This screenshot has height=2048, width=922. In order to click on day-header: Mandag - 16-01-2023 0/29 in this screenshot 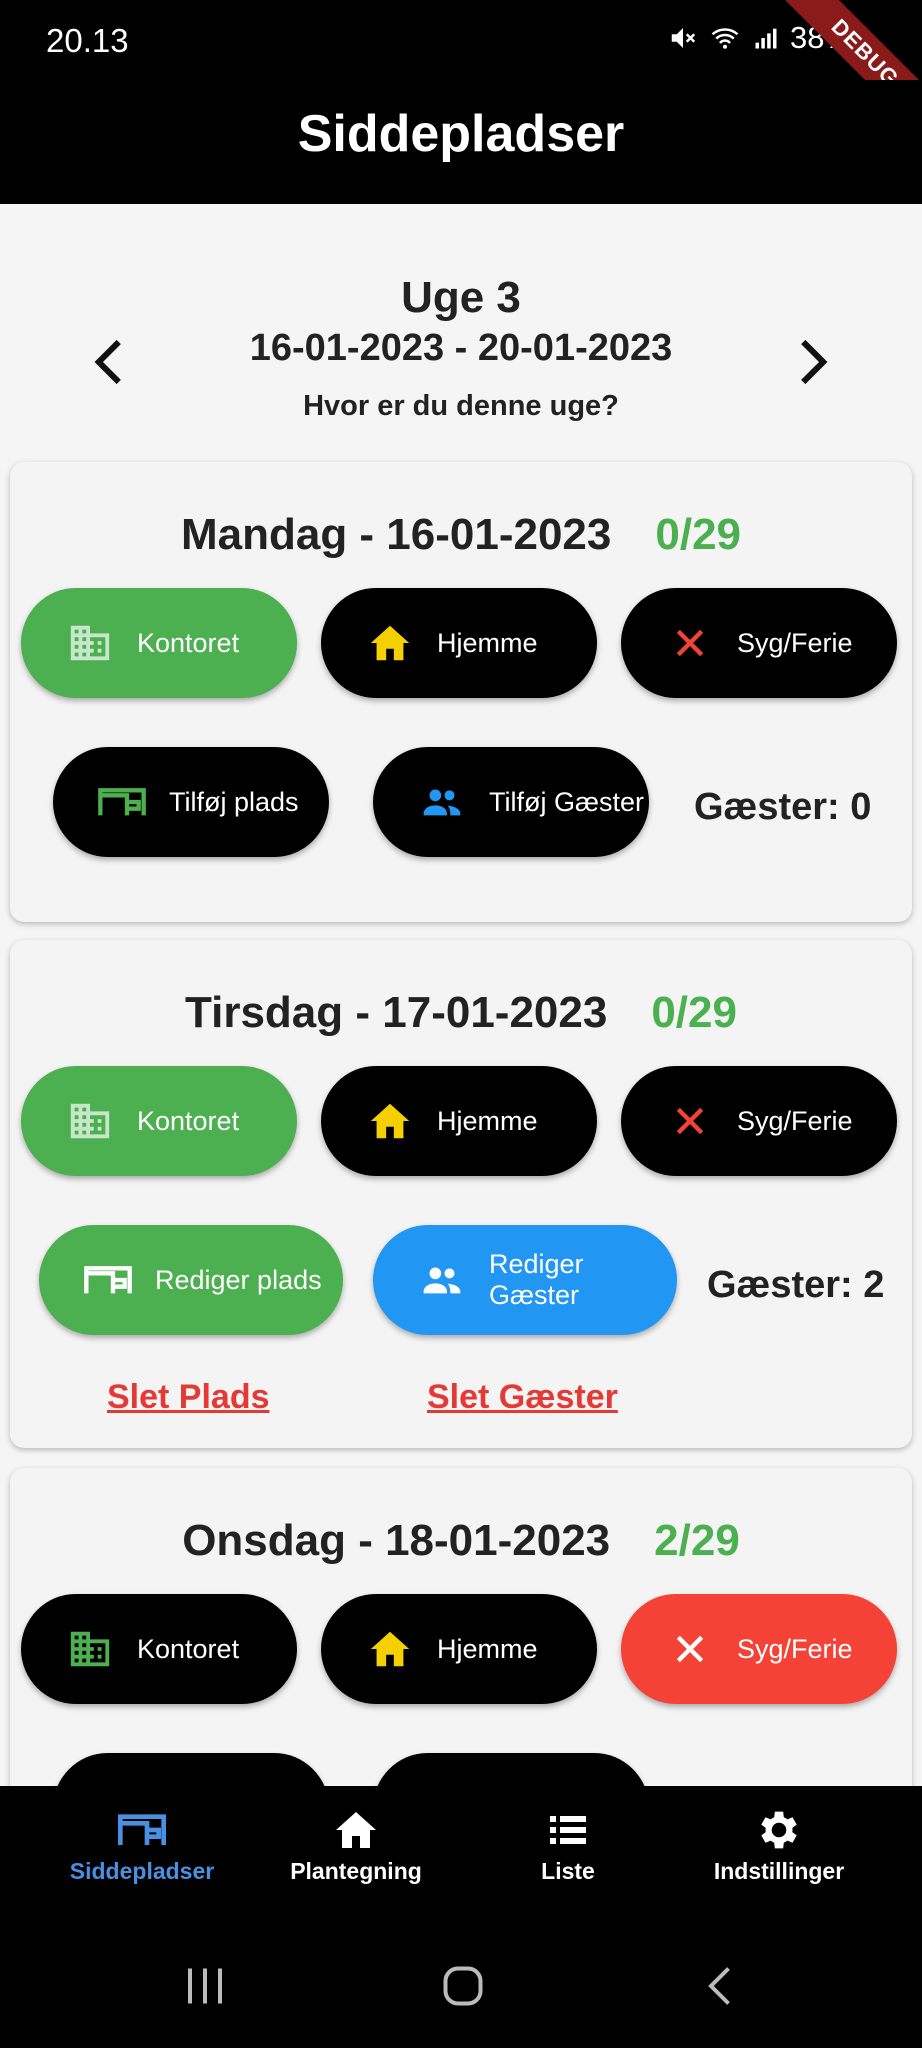, I will do `click(461, 535)`.